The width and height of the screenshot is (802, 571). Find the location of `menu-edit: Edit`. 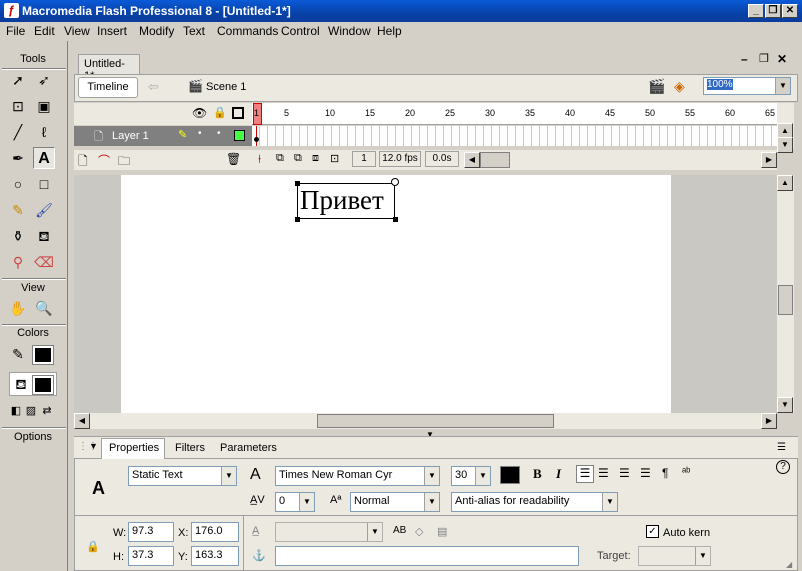

menu-edit: Edit is located at coordinates (44, 31).